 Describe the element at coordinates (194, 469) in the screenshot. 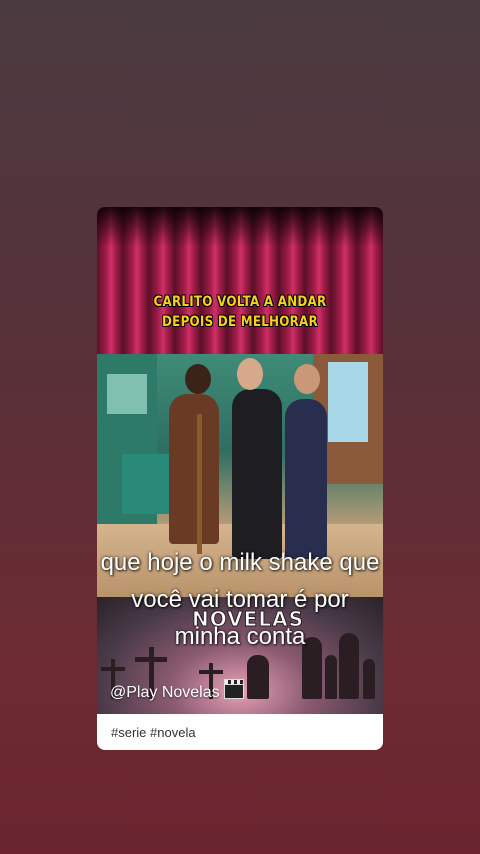

I see `person-with-crutch` at that location.